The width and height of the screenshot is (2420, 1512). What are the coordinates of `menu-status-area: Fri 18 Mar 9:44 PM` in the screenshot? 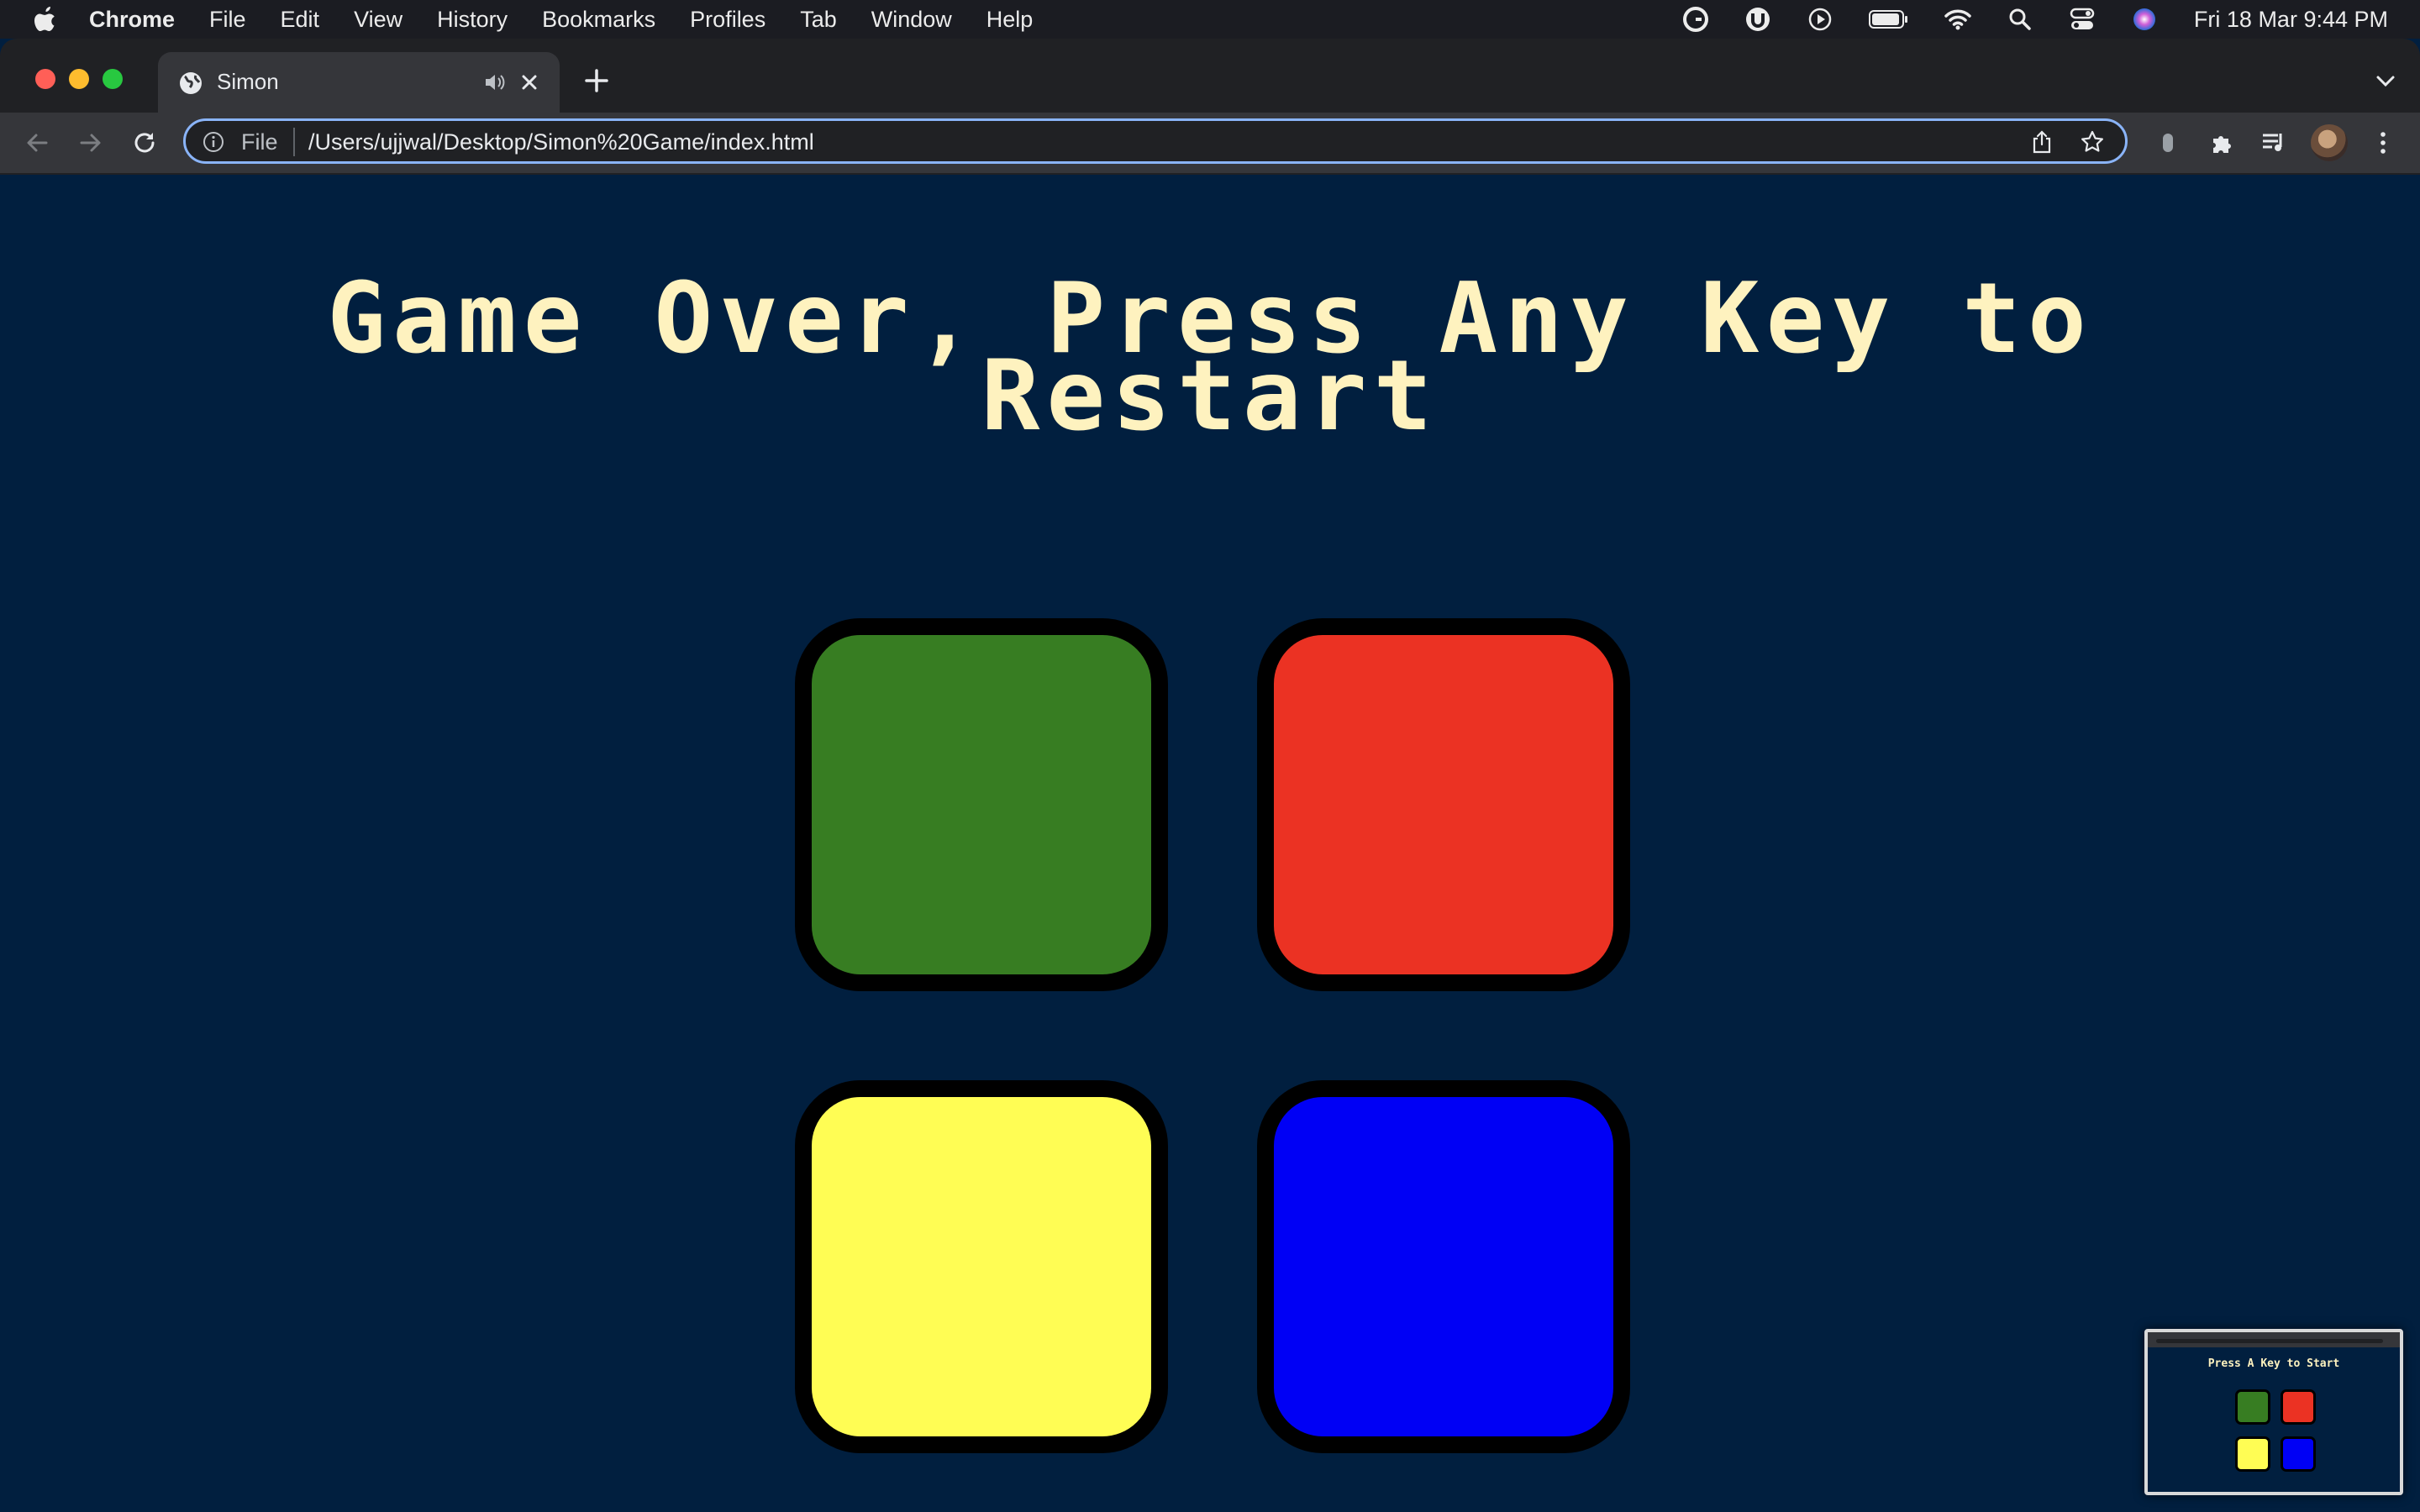 It's located at (2018, 19).